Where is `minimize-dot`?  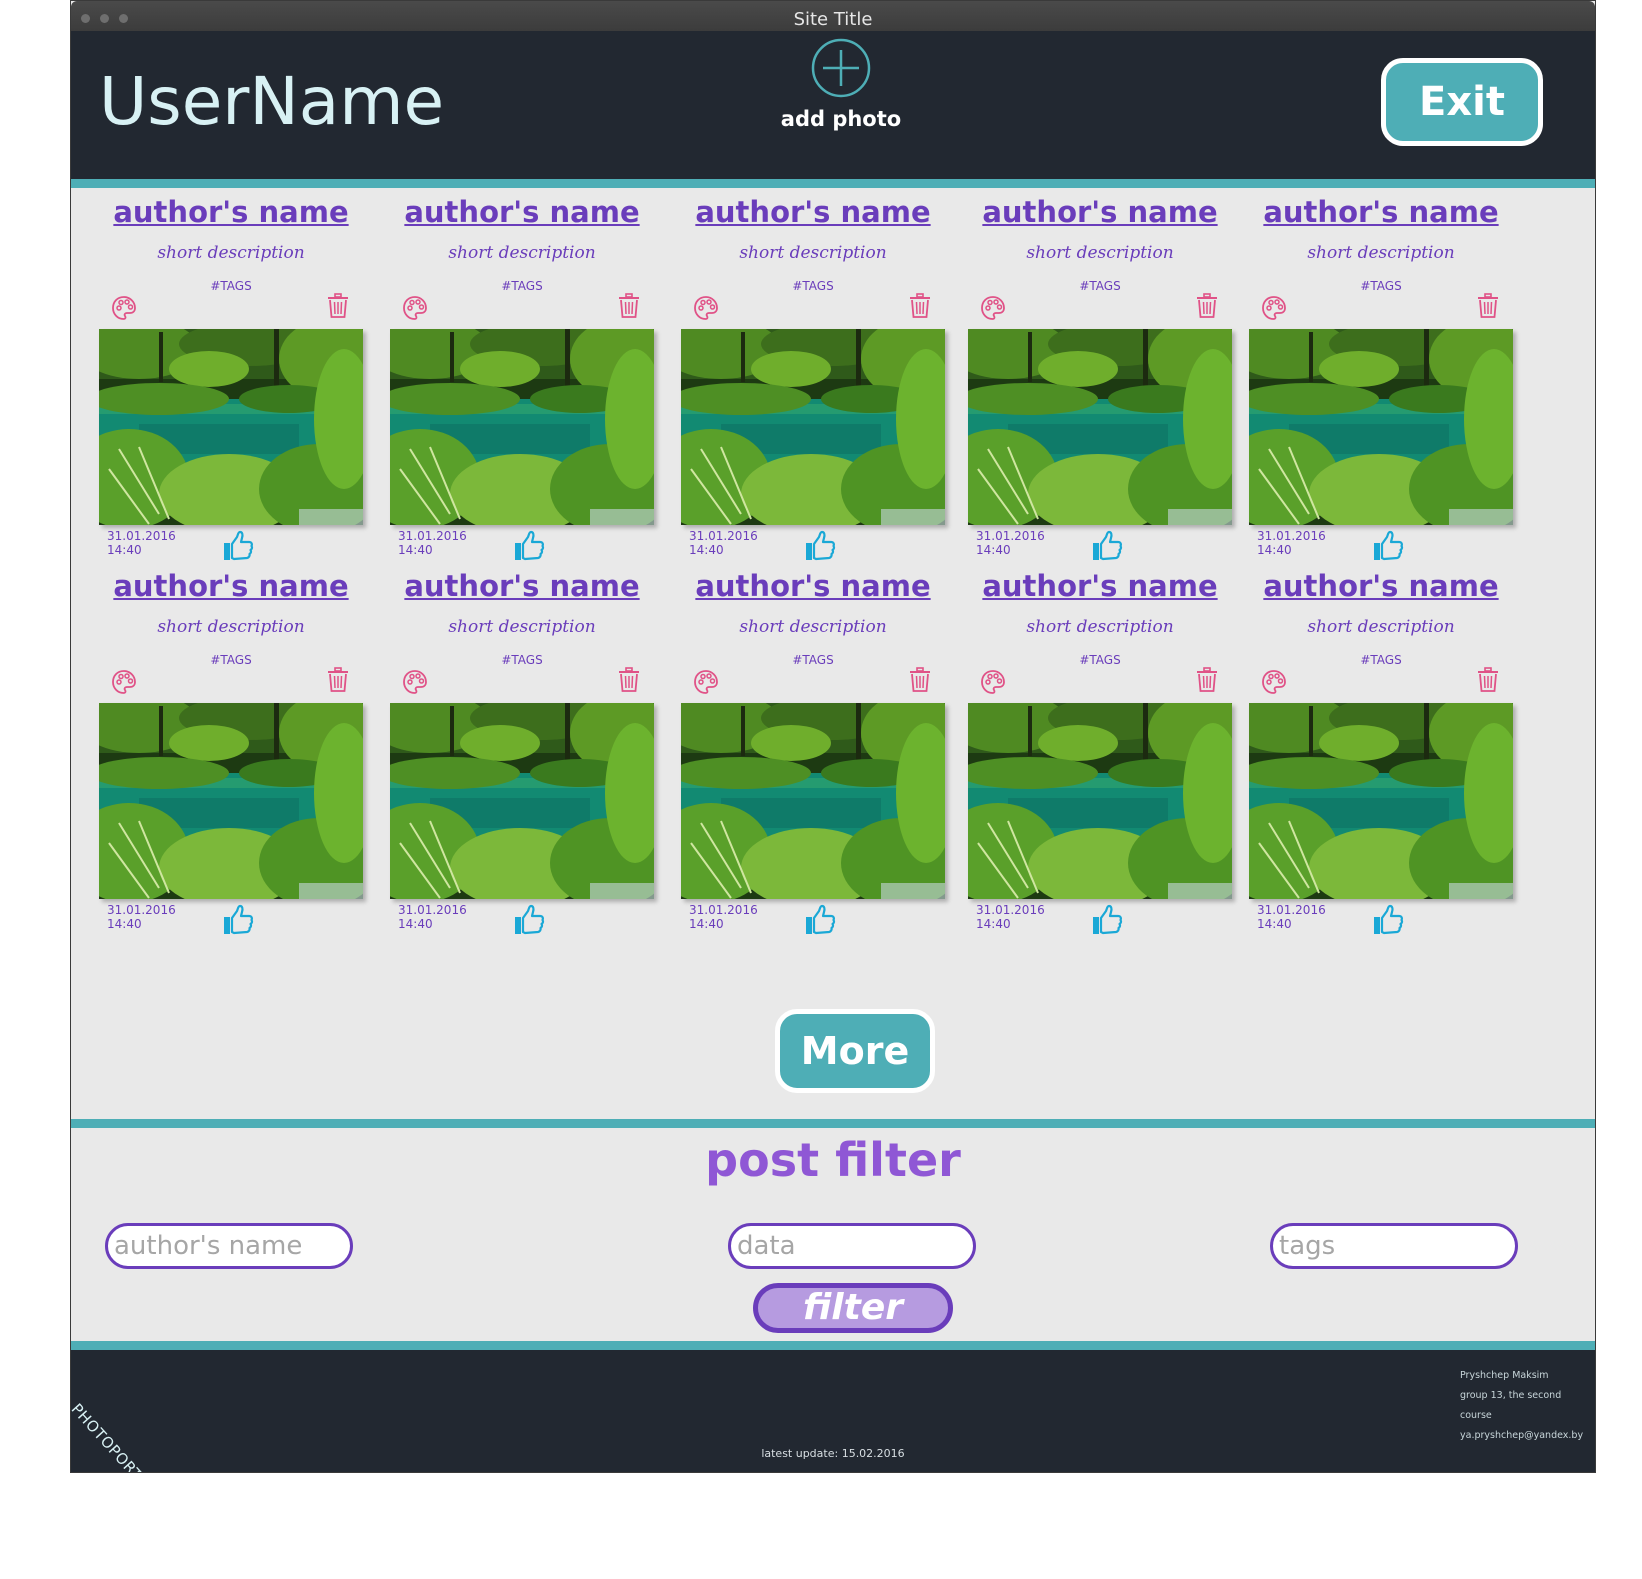 minimize-dot is located at coordinates (104, 18).